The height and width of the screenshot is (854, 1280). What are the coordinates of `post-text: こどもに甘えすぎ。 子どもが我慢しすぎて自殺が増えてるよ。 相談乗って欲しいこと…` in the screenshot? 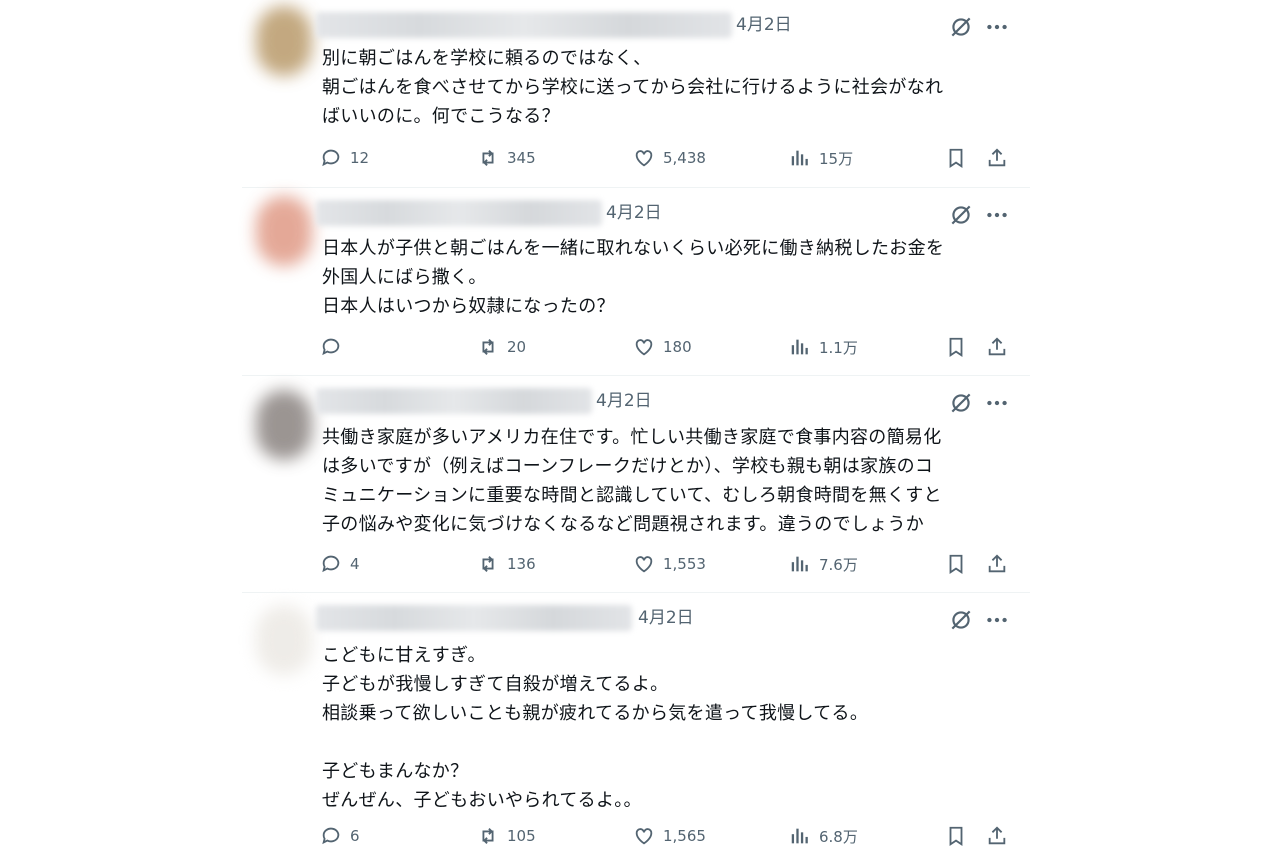 It's located at (595, 728).